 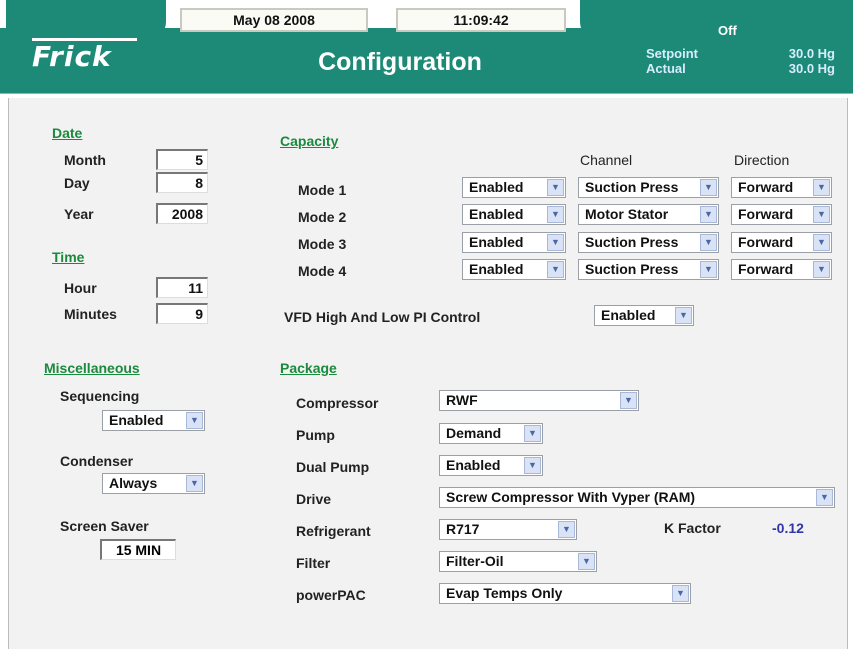 I want to click on month-field: 5, so click(x=182, y=159).